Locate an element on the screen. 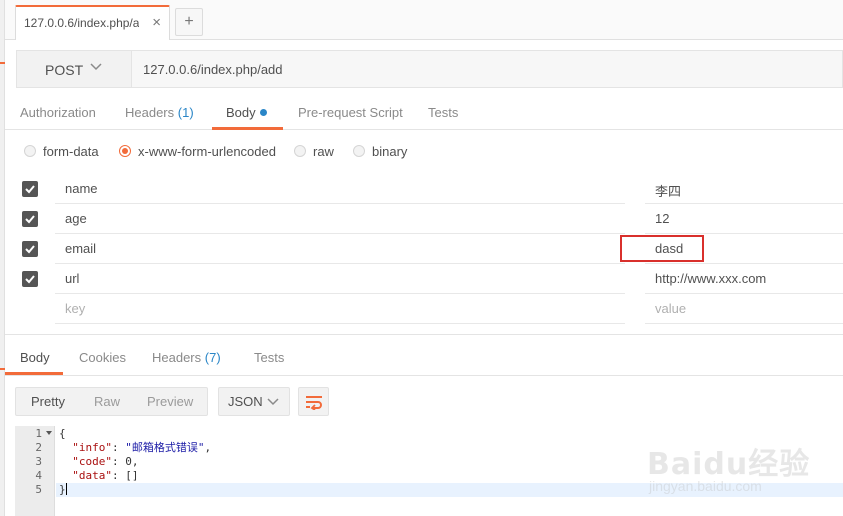 The width and height of the screenshot is (843, 516). tab-label: Authorization is located at coordinates (58, 112).